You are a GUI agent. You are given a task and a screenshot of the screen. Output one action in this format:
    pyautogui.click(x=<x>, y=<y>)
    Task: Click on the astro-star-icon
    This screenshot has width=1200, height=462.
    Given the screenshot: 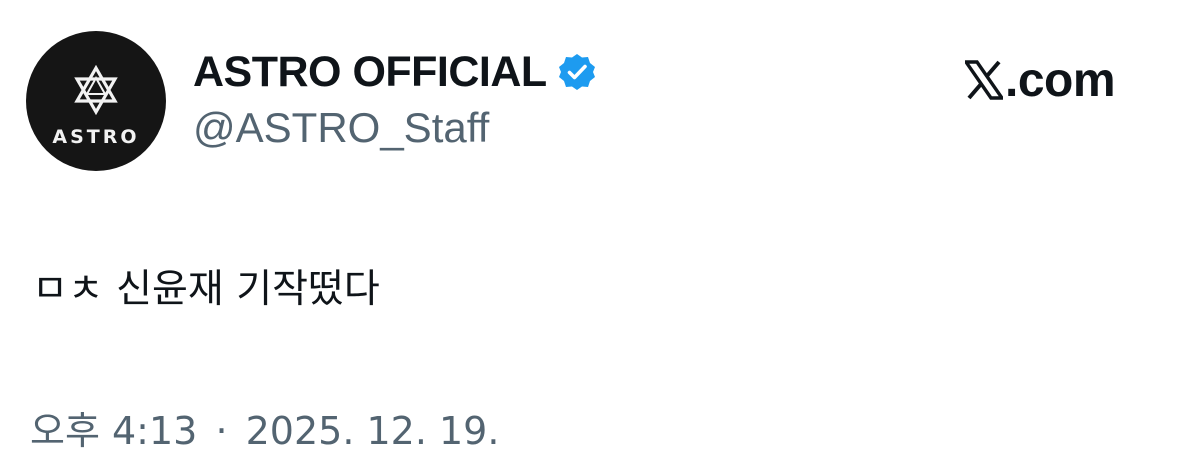 What is the action you would take?
    pyautogui.click(x=96, y=90)
    